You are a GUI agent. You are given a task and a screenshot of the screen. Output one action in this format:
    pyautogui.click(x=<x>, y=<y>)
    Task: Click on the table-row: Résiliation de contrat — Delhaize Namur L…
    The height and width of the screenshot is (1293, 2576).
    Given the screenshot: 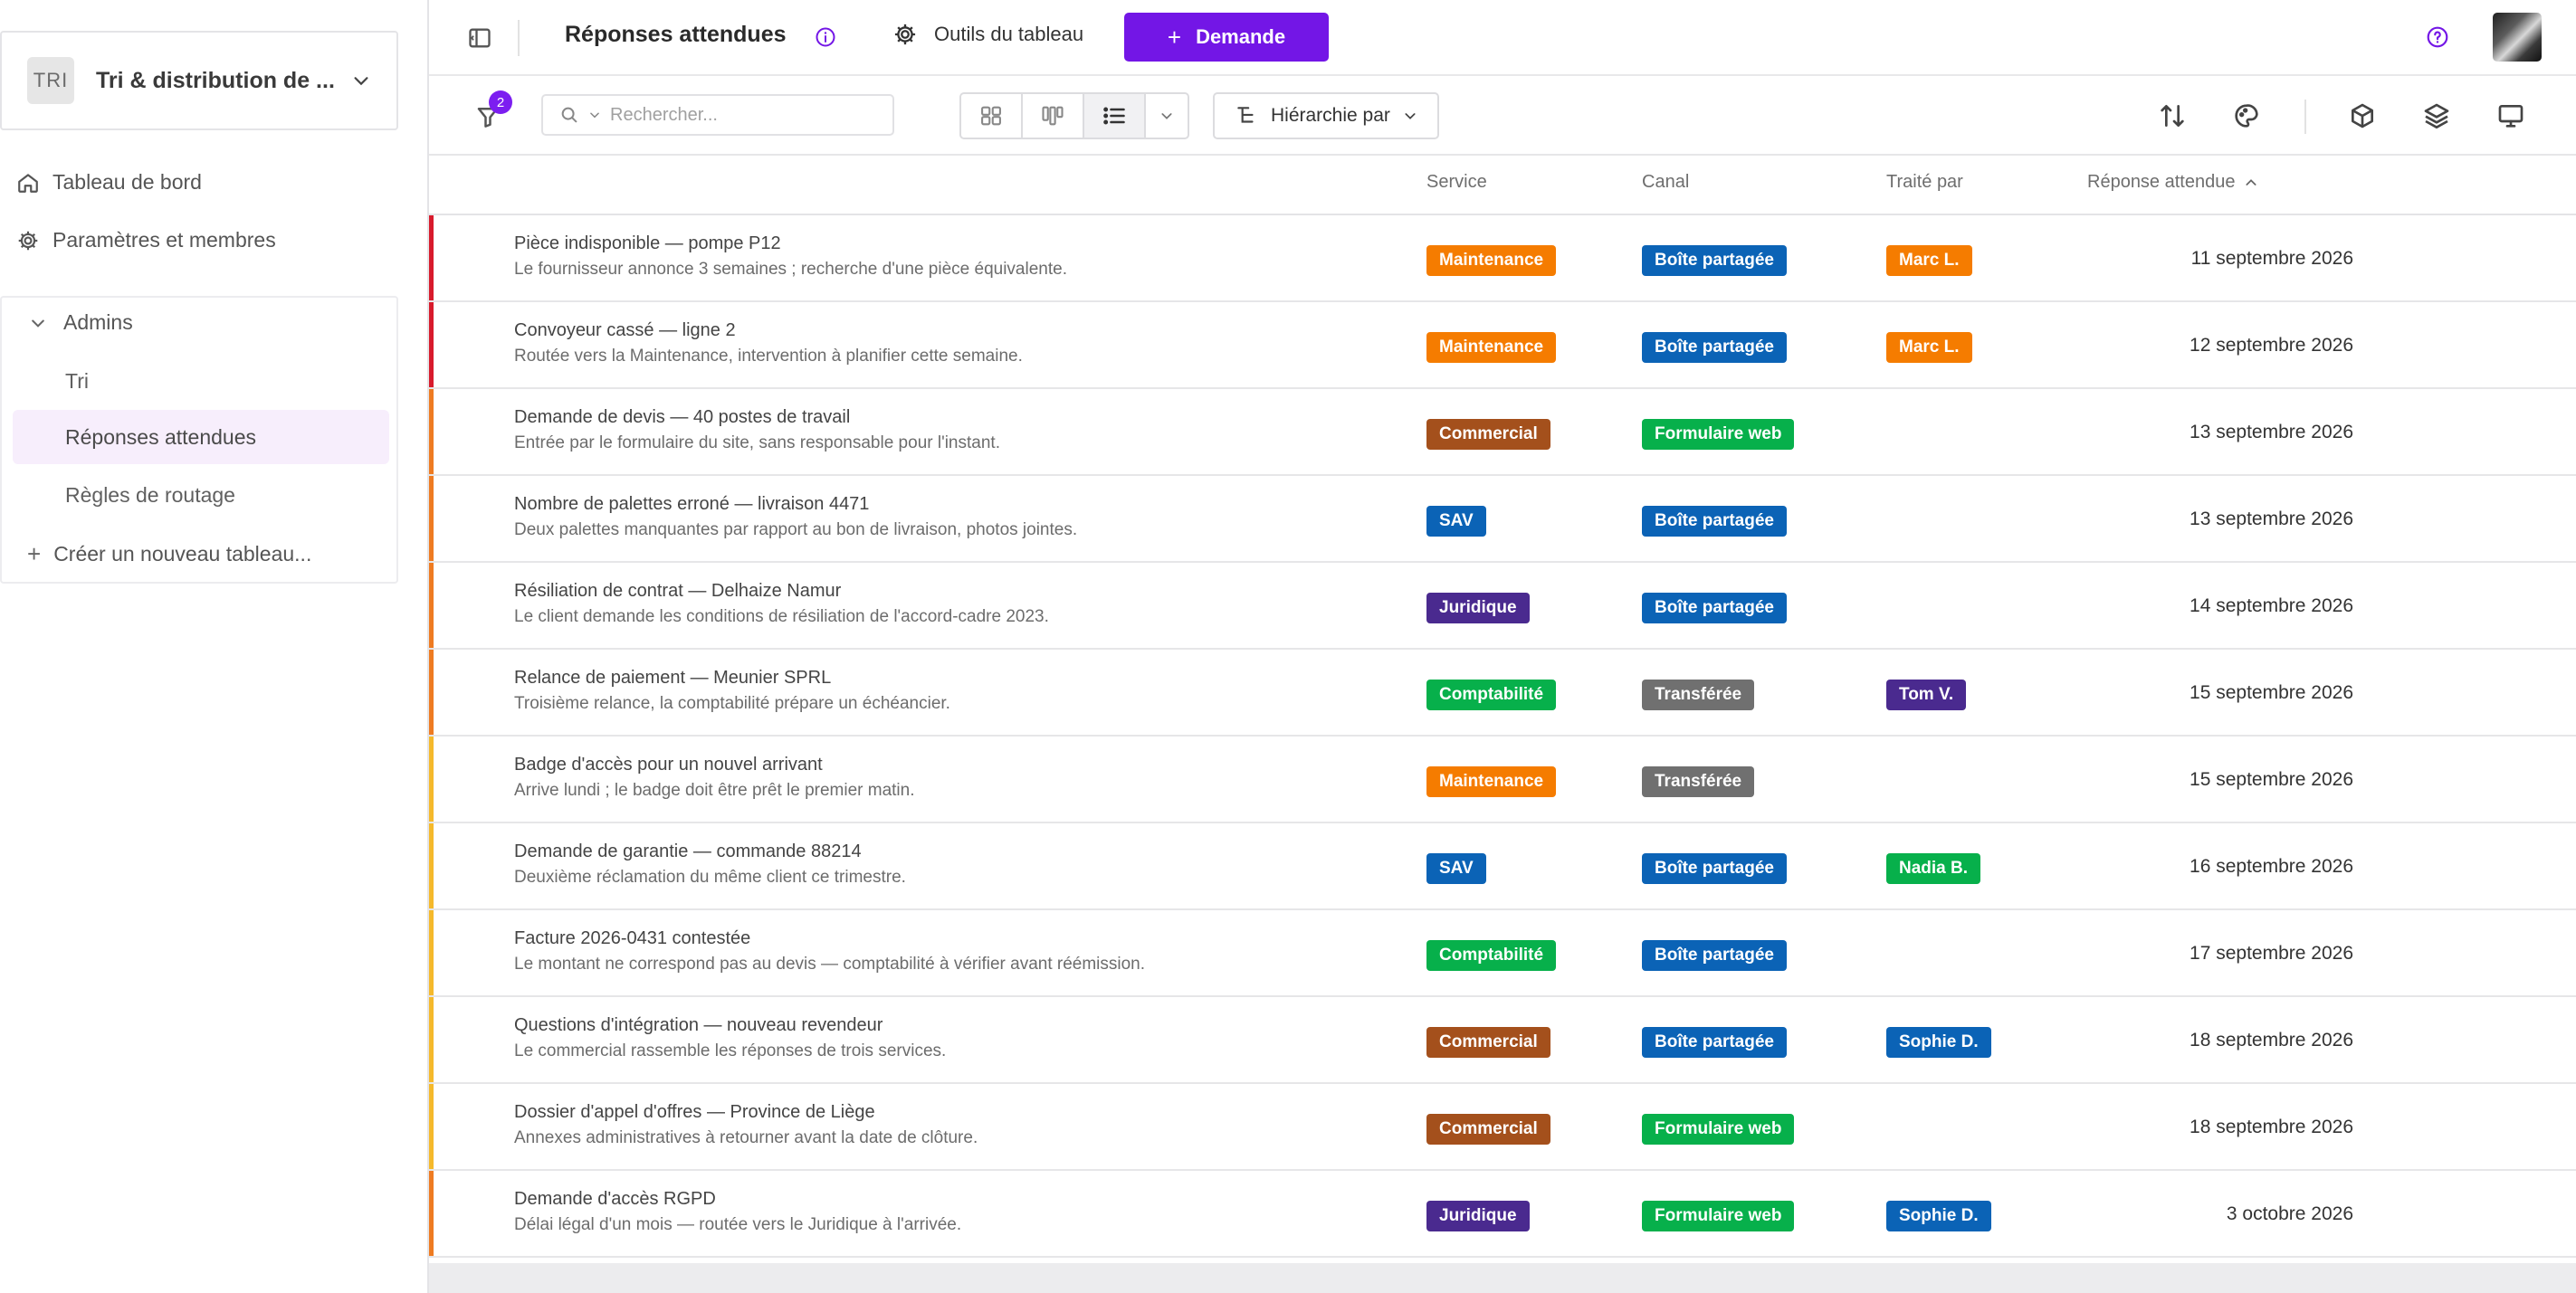 What is the action you would take?
    pyautogui.click(x=1503, y=606)
    